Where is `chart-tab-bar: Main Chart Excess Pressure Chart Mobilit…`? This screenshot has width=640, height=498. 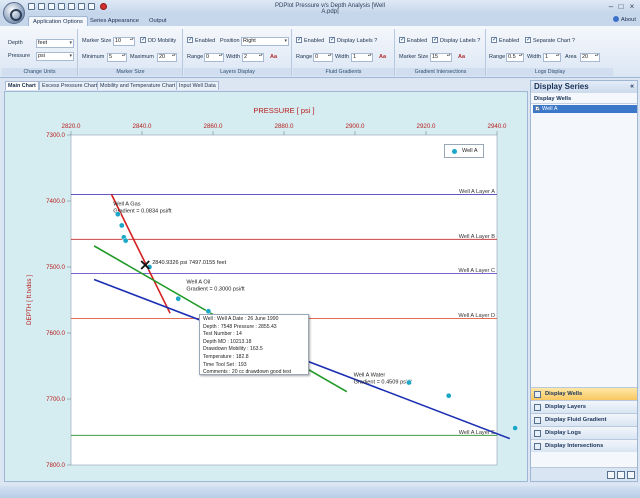
chart-tab-bar: Main Chart Excess Pressure Chart Mobilit… is located at coordinates (266, 85).